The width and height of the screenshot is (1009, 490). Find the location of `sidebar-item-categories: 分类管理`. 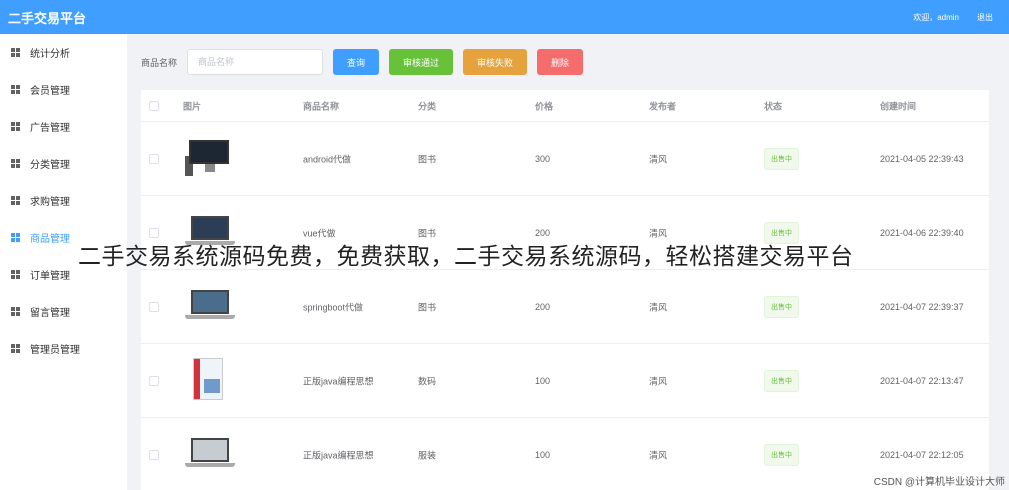

sidebar-item-categories: 分类管理 is located at coordinates (63, 163).